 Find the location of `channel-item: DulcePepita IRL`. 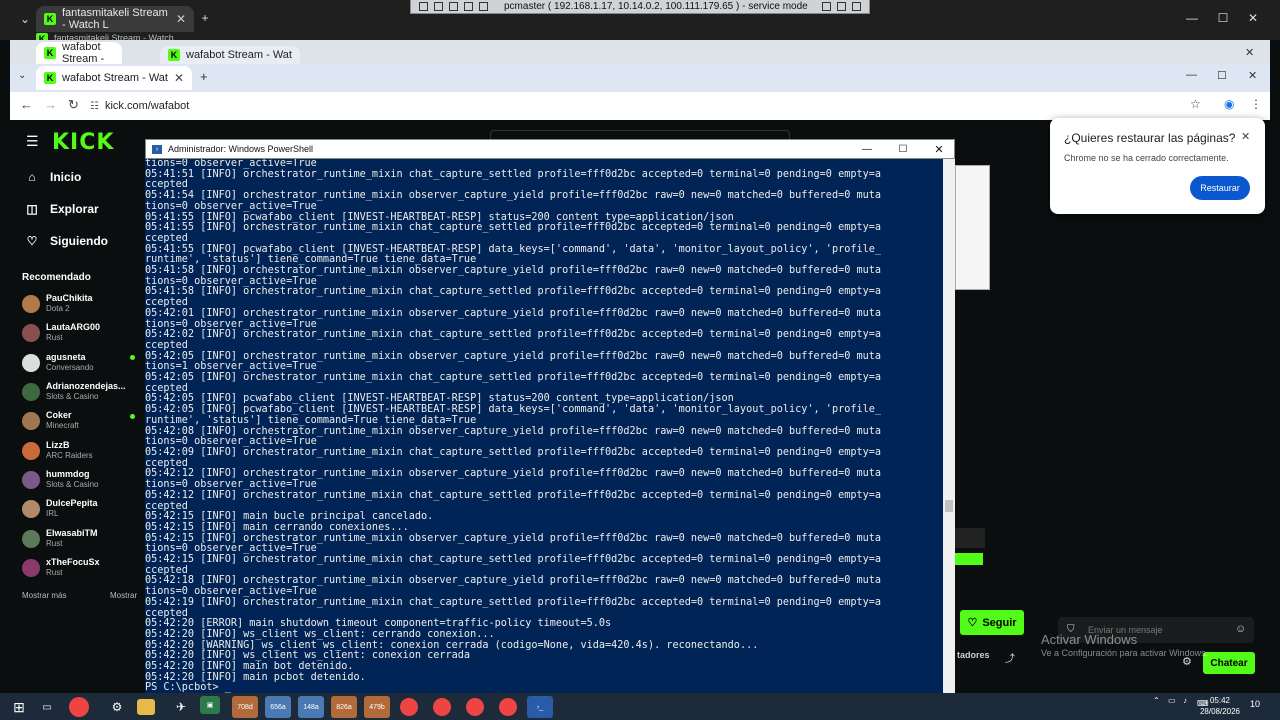

channel-item: DulcePepita IRL is located at coordinates (60, 508).